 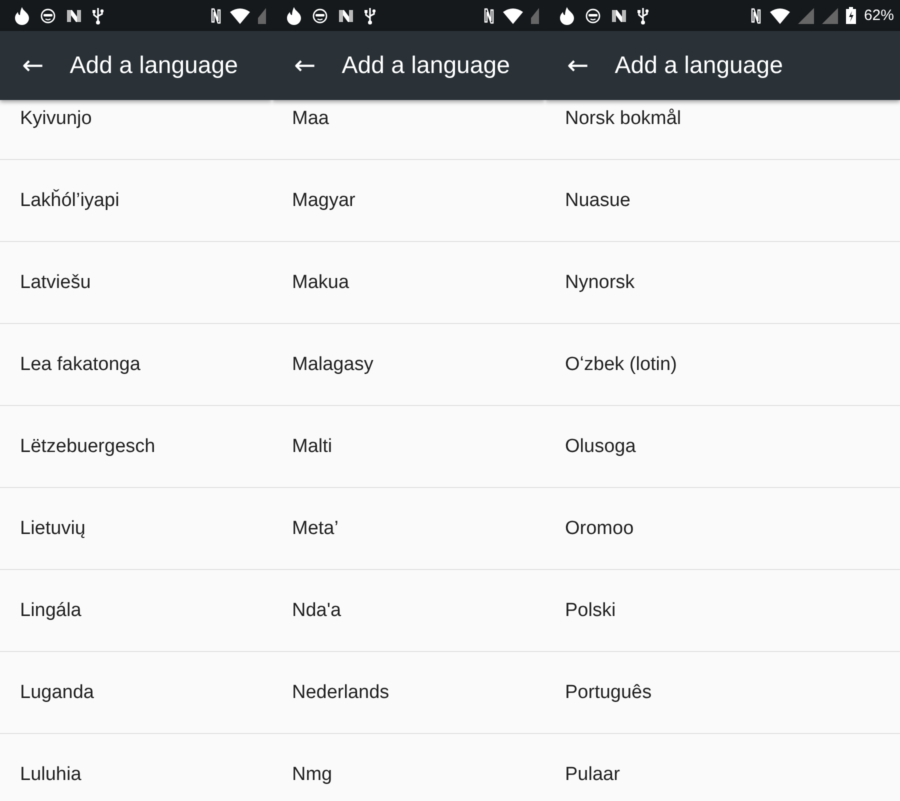 What do you see at coordinates (722, 201) in the screenshot?
I see `language-item: Nuasue` at bounding box center [722, 201].